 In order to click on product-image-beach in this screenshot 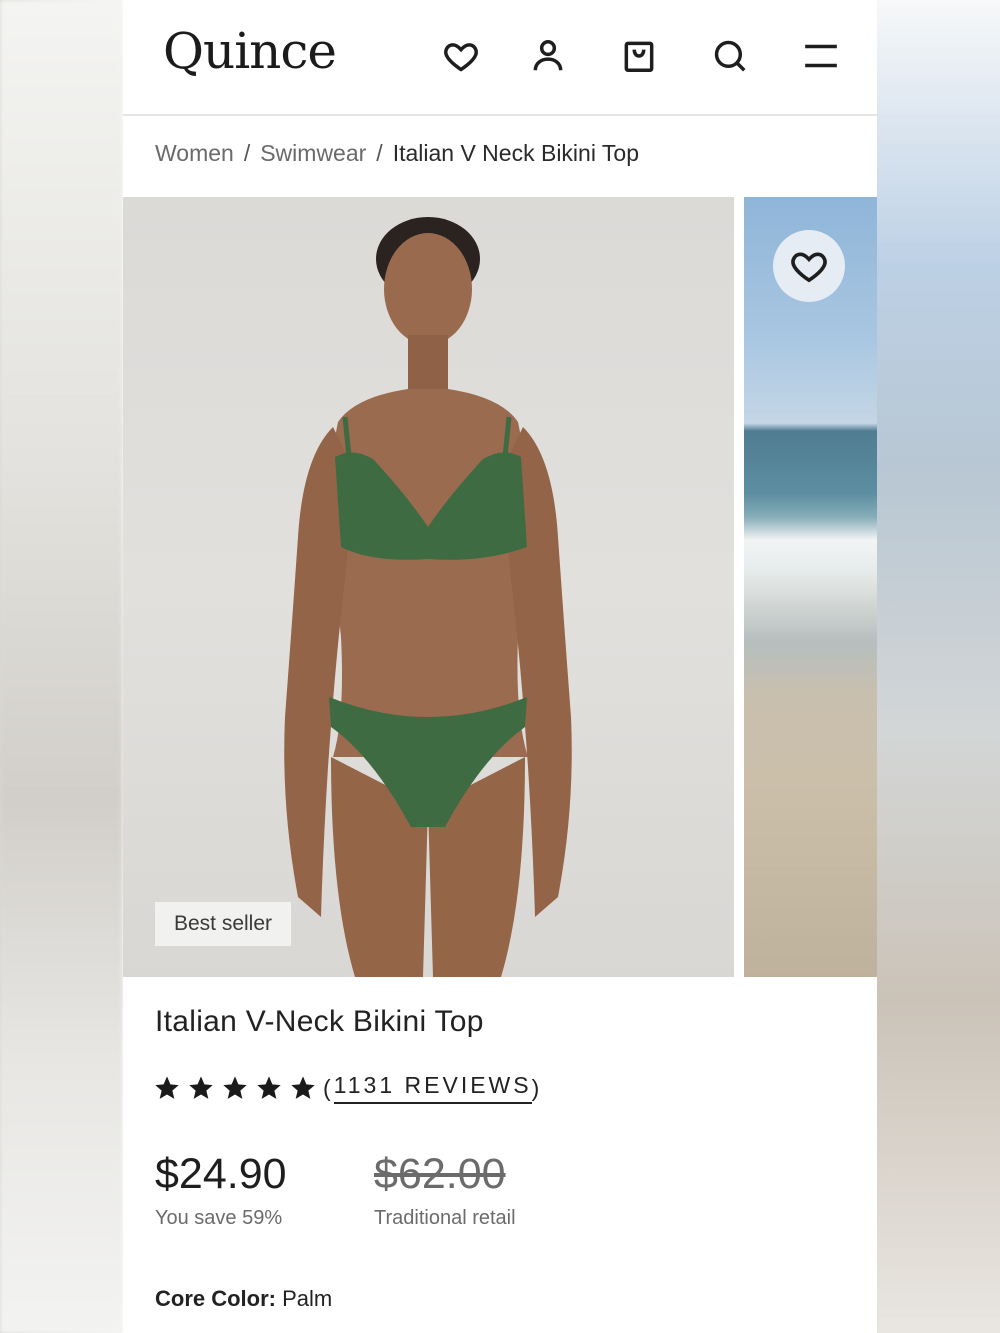, I will do `click(810, 587)`.